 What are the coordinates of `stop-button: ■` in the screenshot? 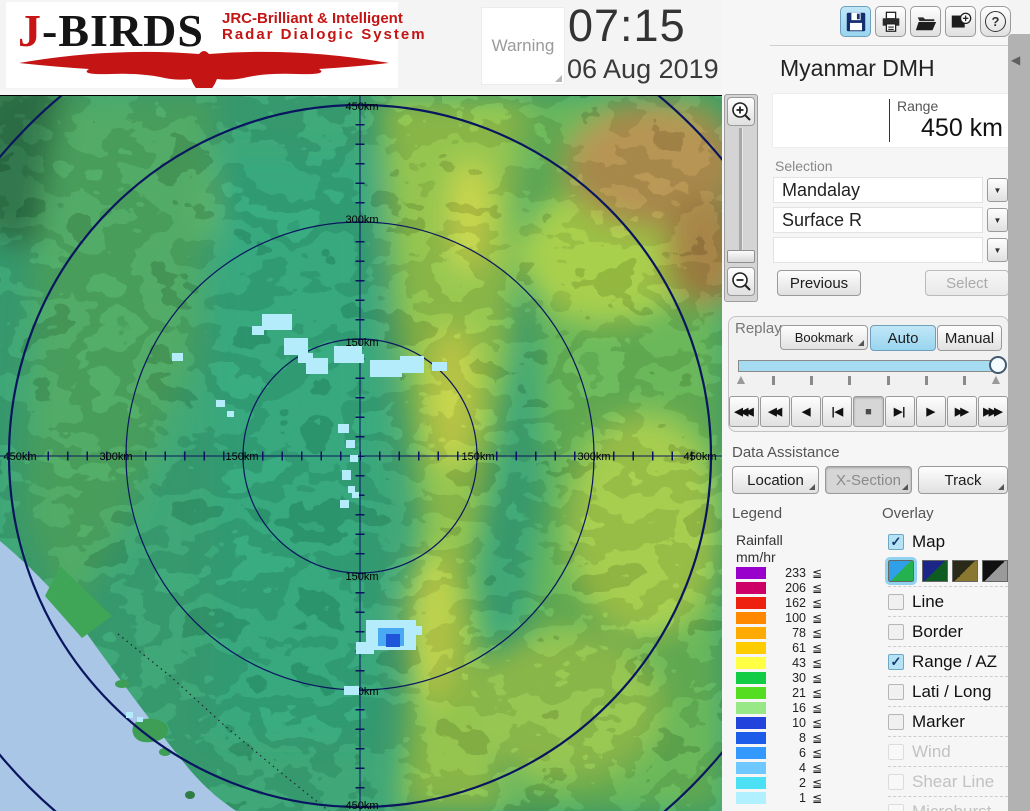 It's located at (868, 411).